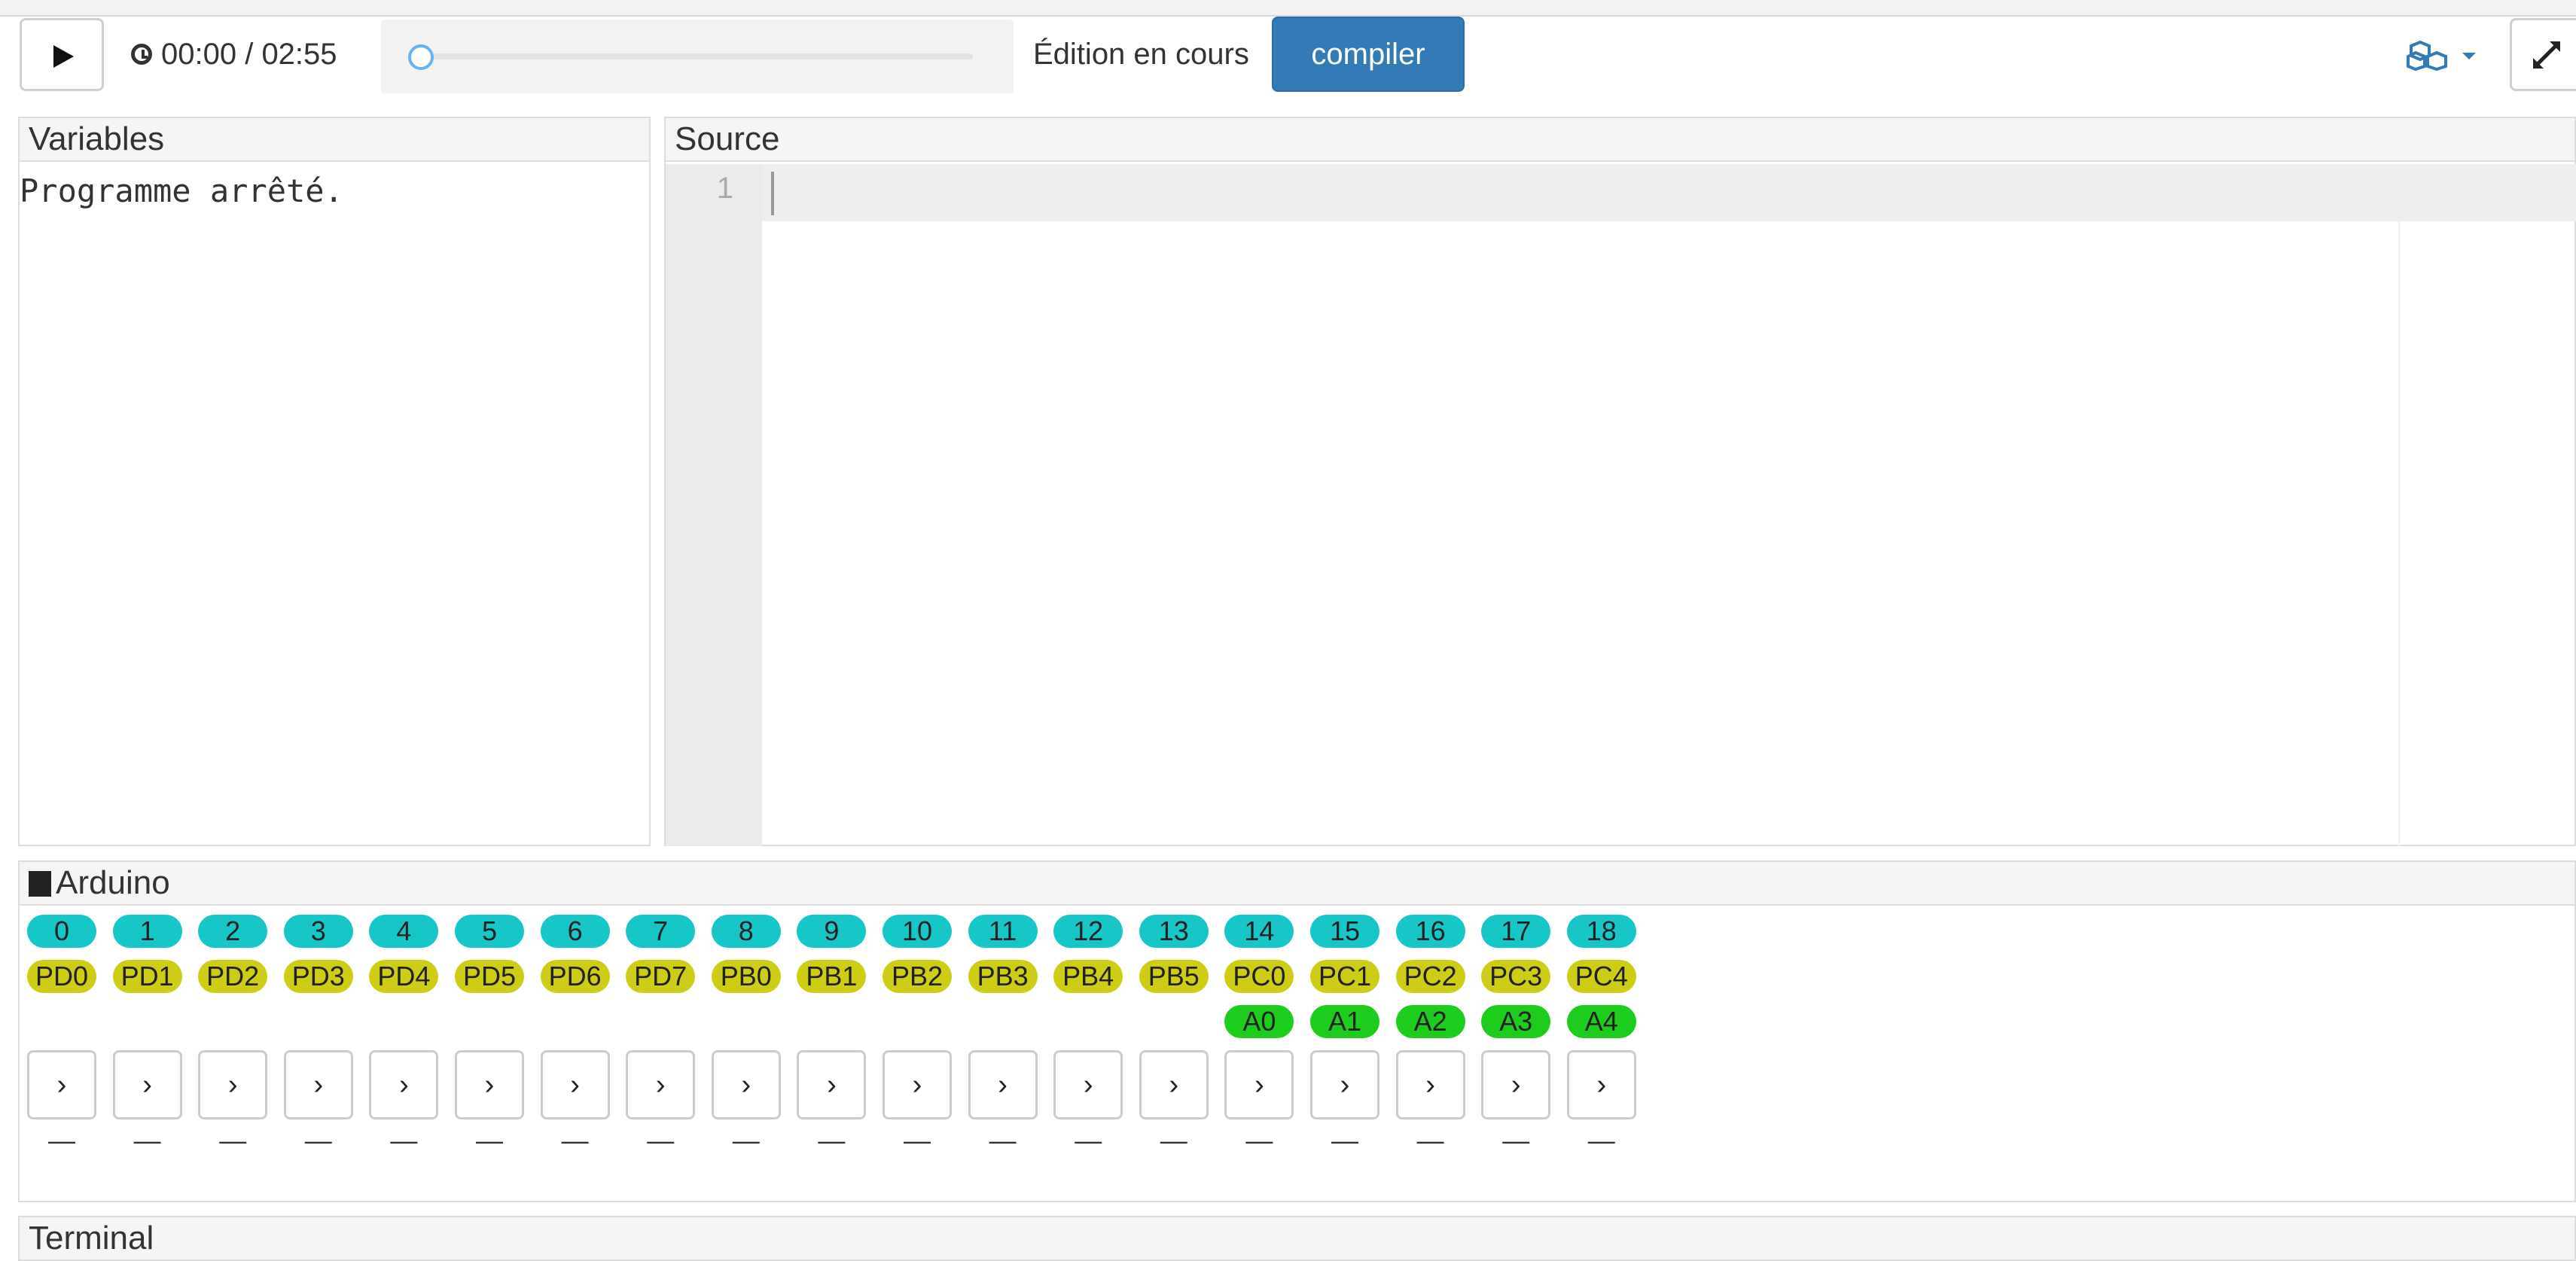 The image size is (2576, 1261). What do you see at coordinates (1344, 1034) in the screenshot?
I see `pin-column: 15 PC1 A1 › —` at bounding box center [1344, 1034].